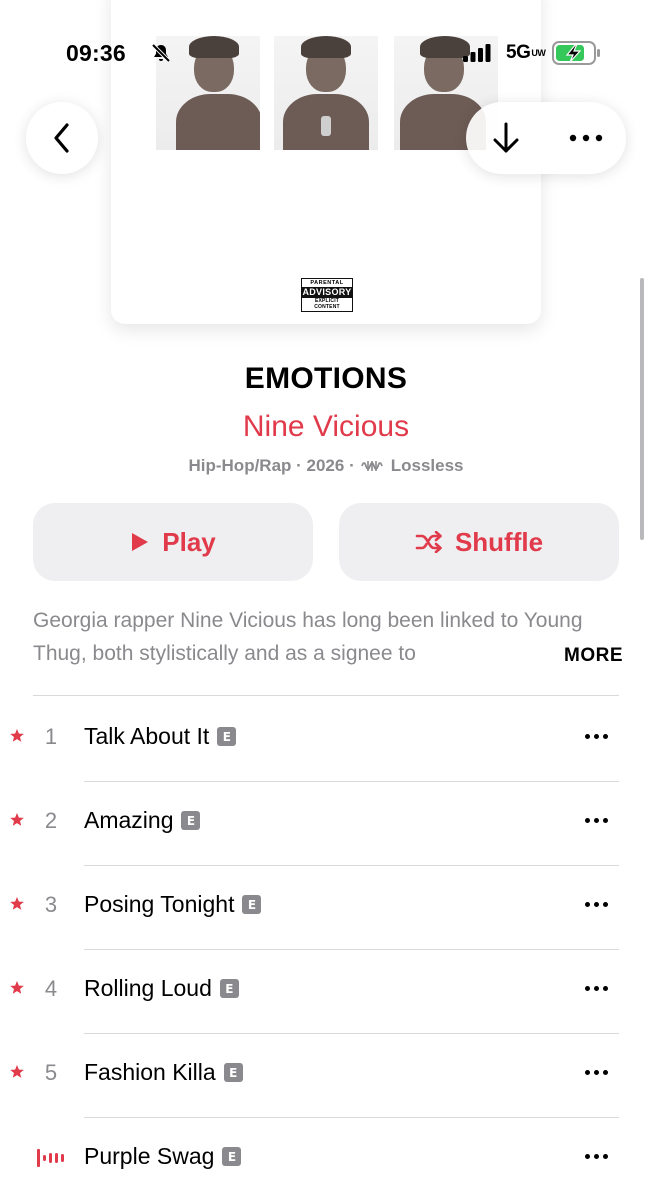 The height and width of the screenshot is (1200, 652). Describe the element at coordinates (326, 1159) in the screenshot. I see `track-row: Purple Swag E` at that location.